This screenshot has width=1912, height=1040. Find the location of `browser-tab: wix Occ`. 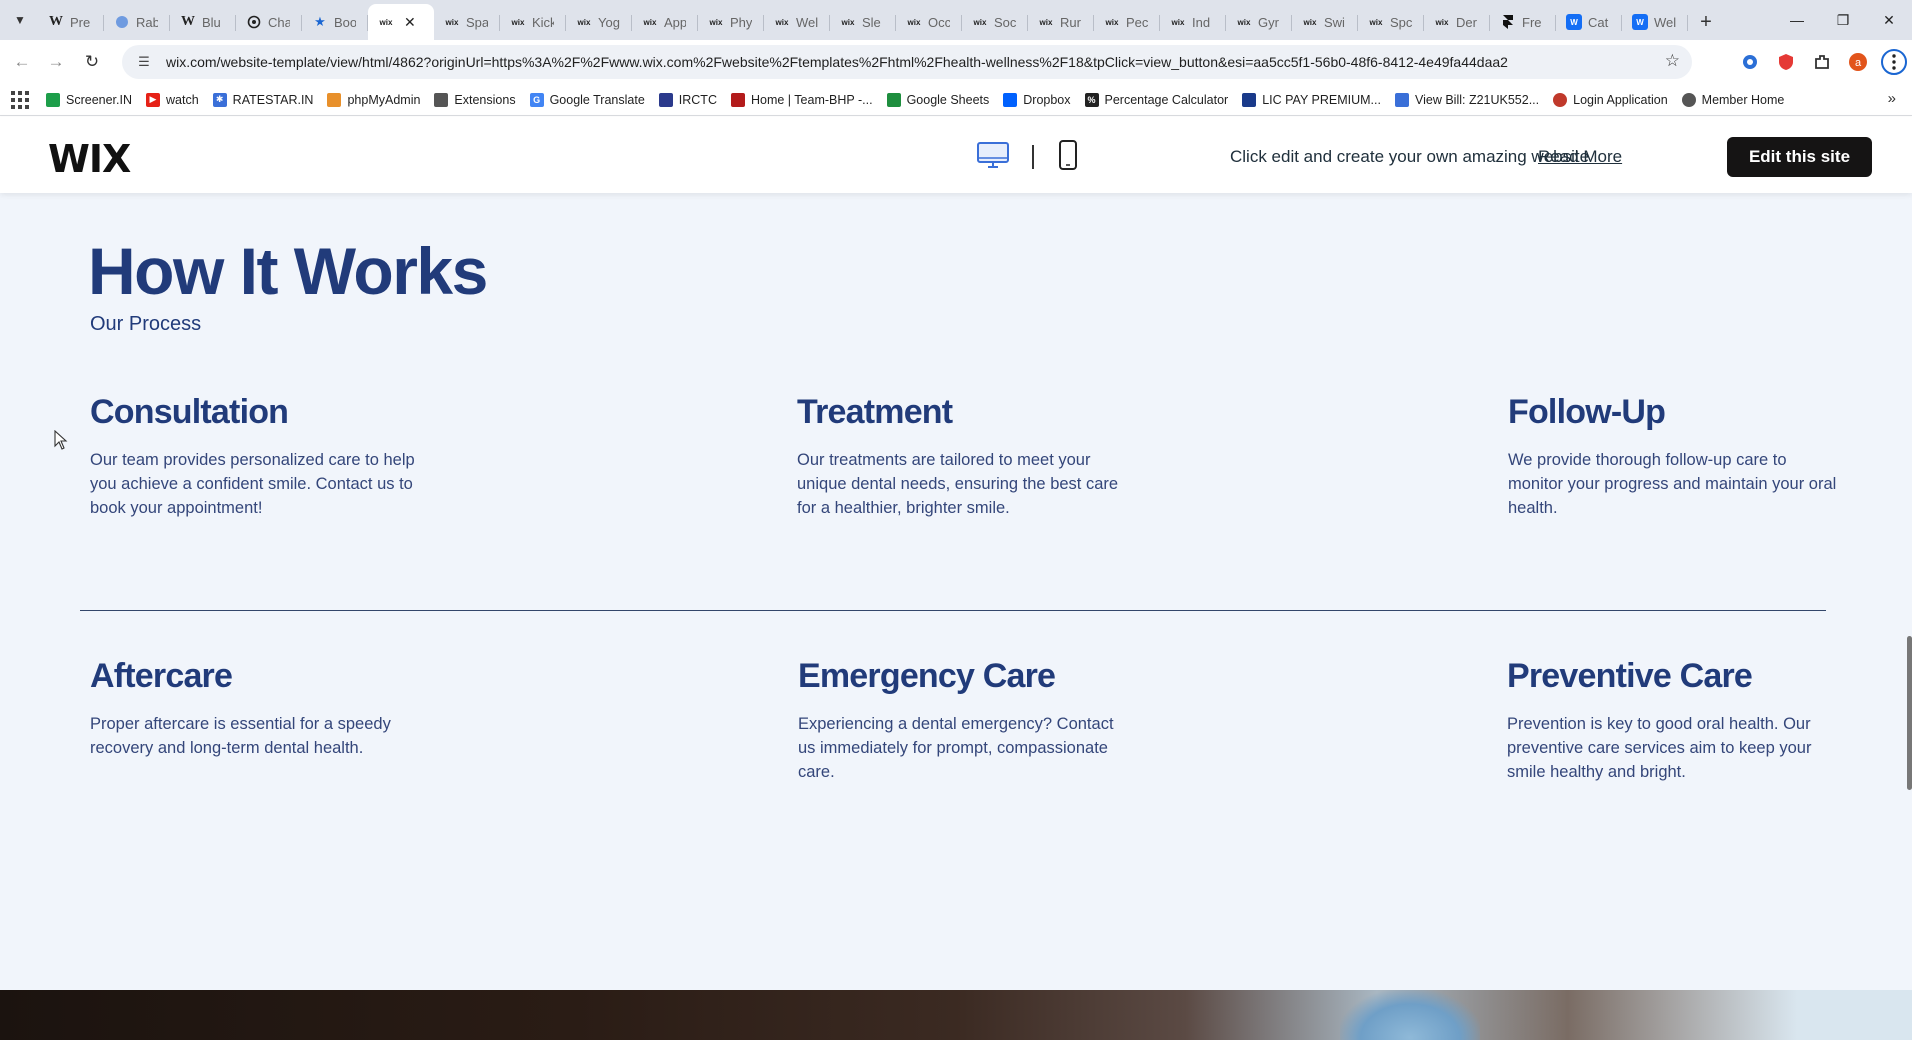

browser-tab: wix Occ is located at coordinates (929, 22).